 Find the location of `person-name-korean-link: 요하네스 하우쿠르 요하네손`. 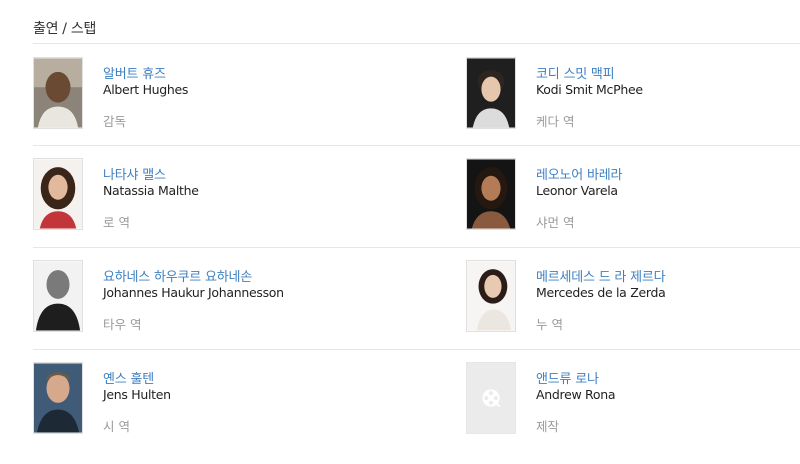

person-name-korean-link: 요하네스 하우쿠르 요하네손 is located at coordinates (177, 275).